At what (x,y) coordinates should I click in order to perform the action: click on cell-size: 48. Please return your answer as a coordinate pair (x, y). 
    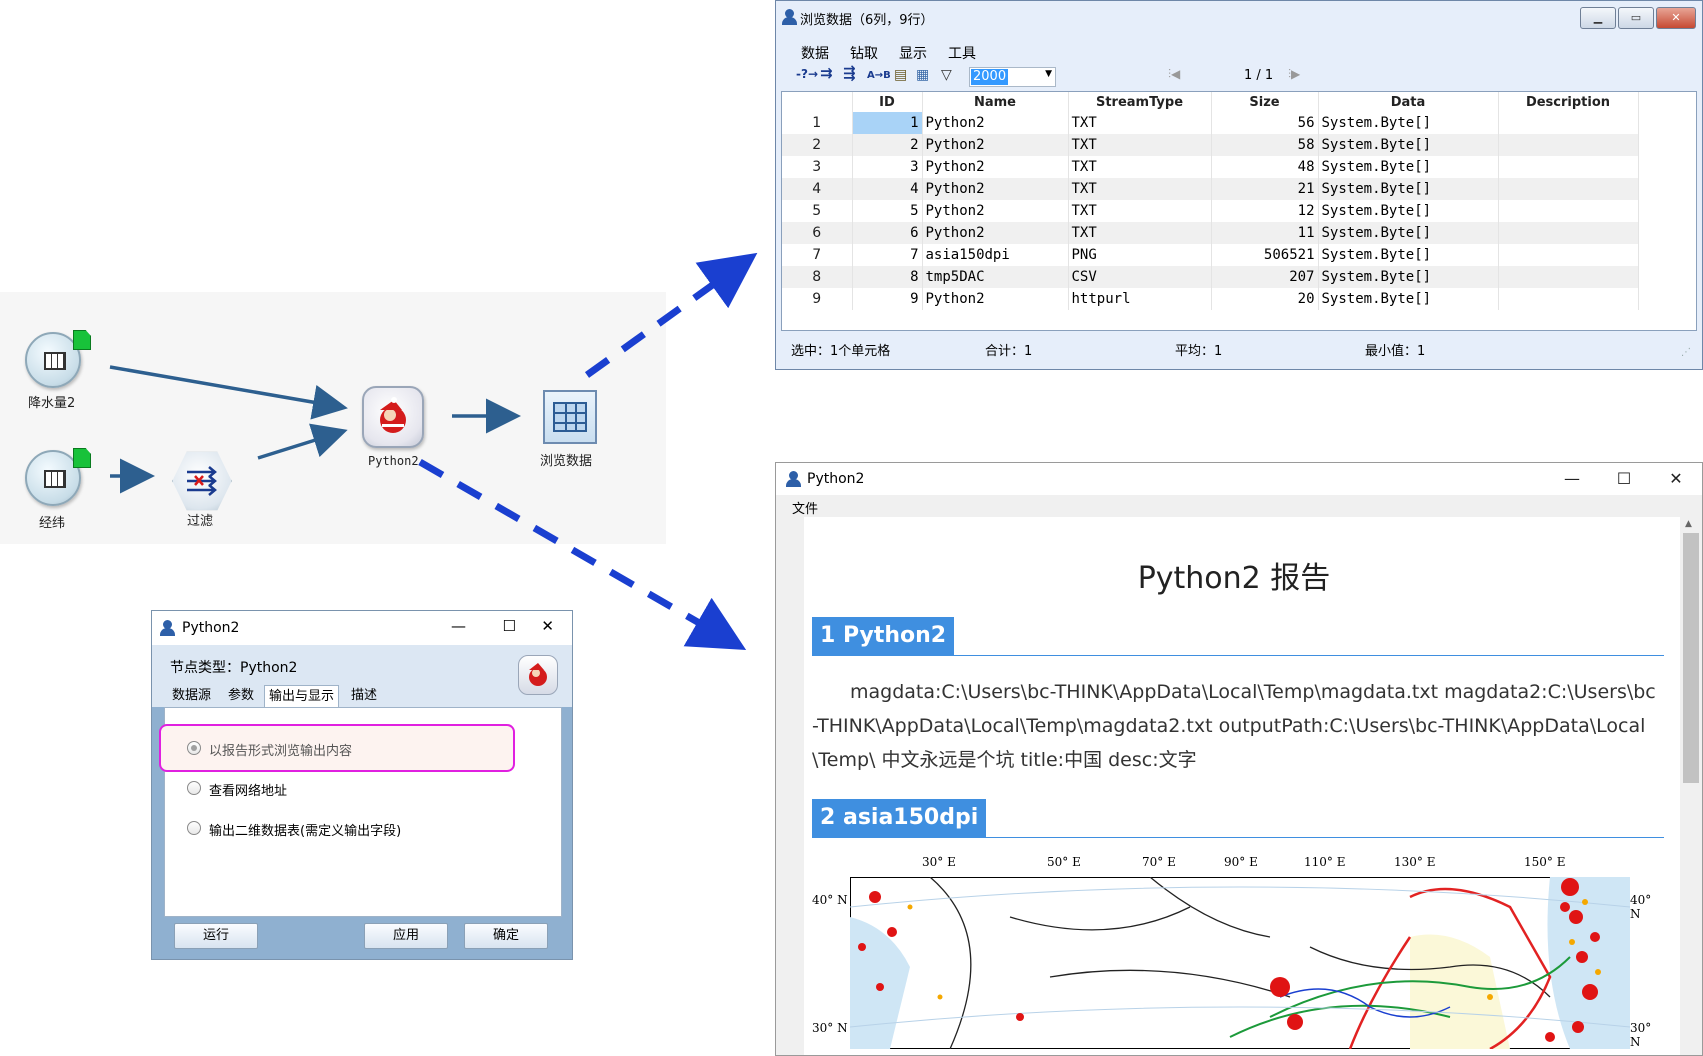
    Looking at the image, I should click on (1265, 167).